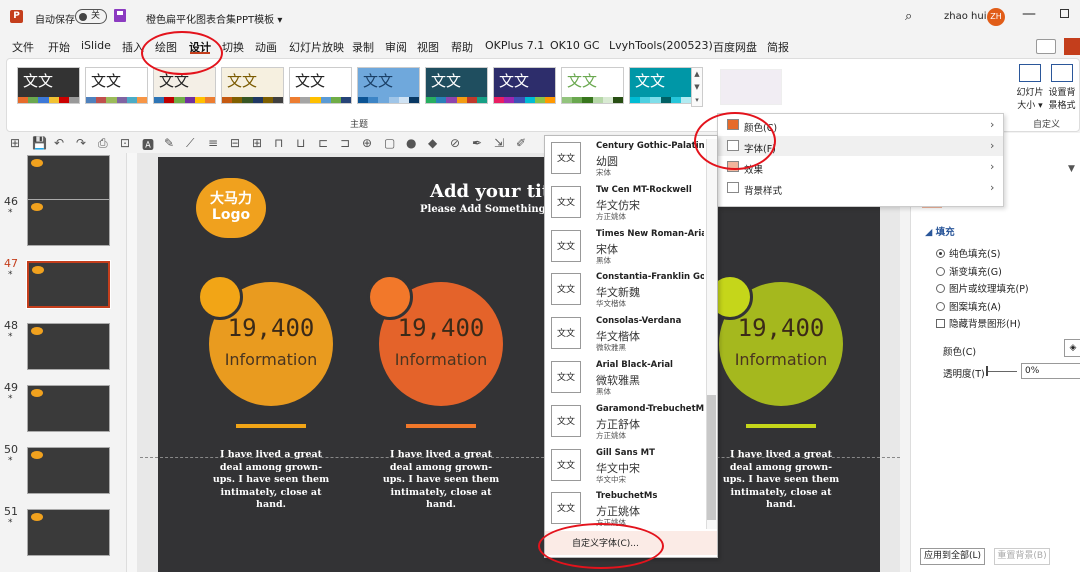  Describe the element at coordinates (627, 467) in the screenshot. I see `font-theme-item: 文文 Gill Sans MT 华文中宋 华文中宋` at that location.